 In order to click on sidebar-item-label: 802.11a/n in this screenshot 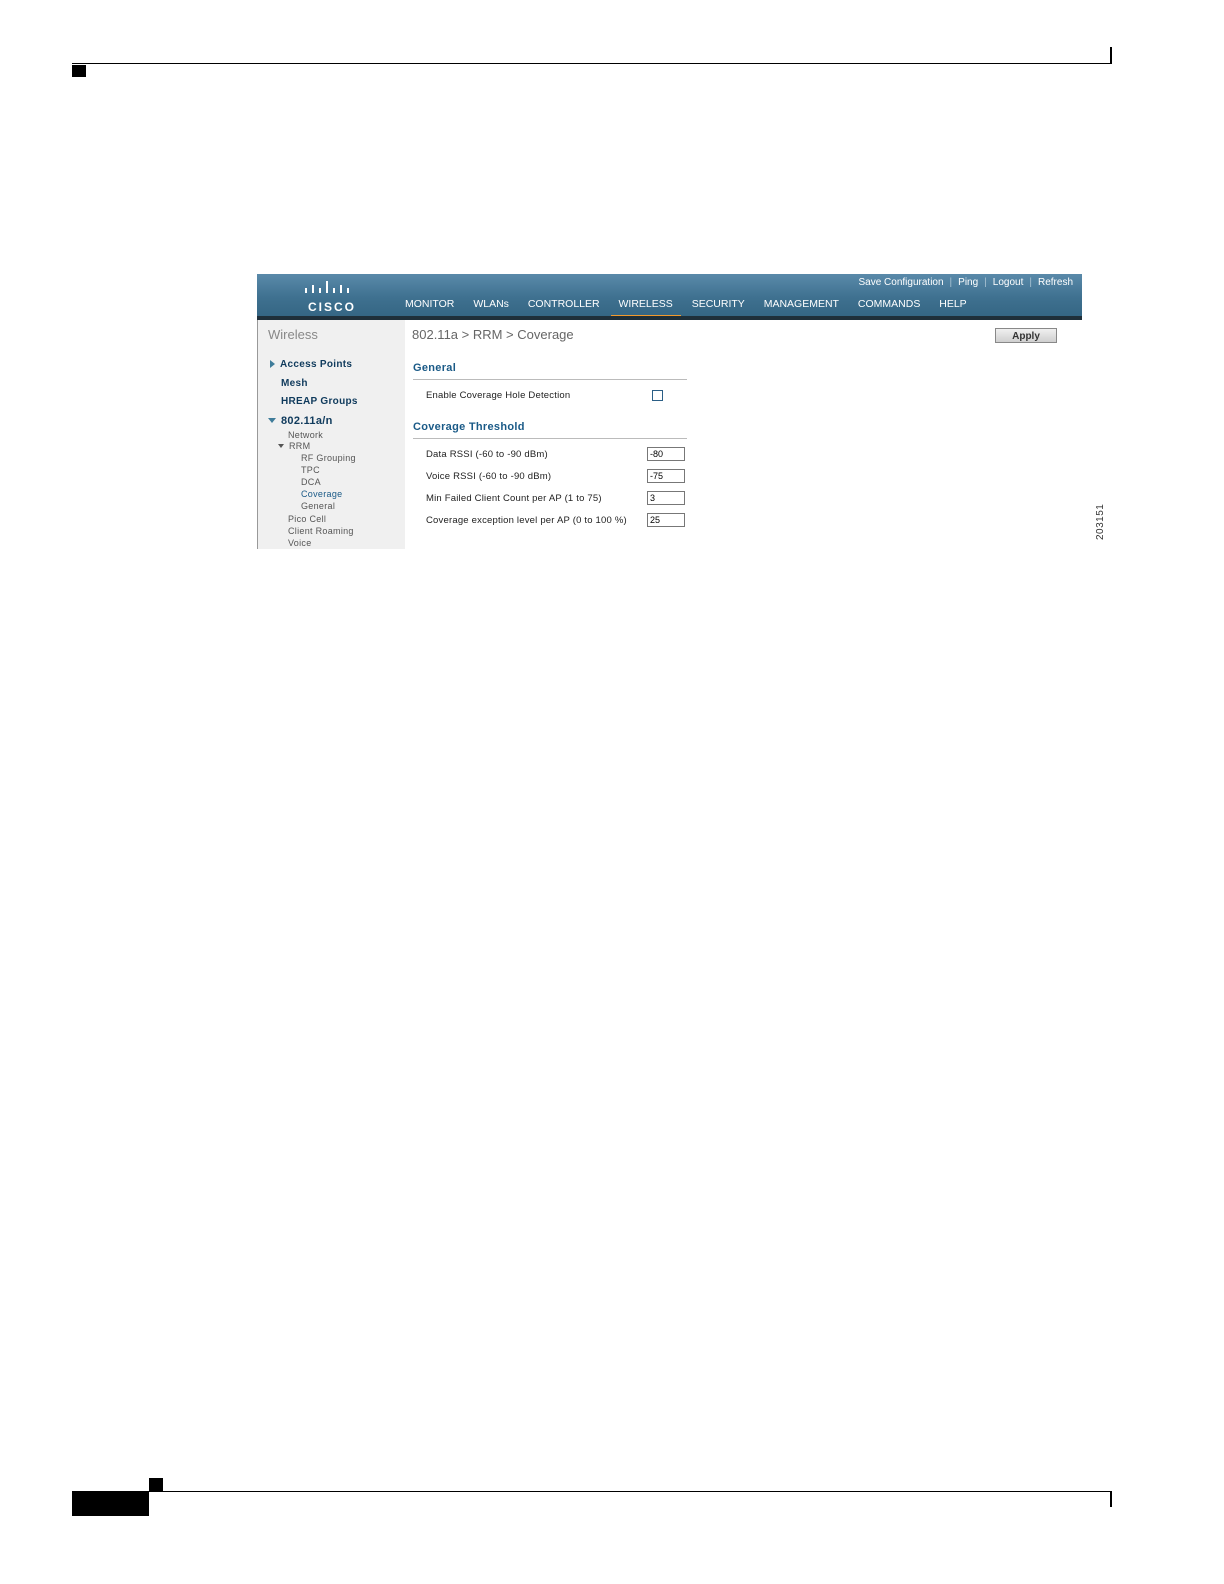, I will do `click(307, 421)`.